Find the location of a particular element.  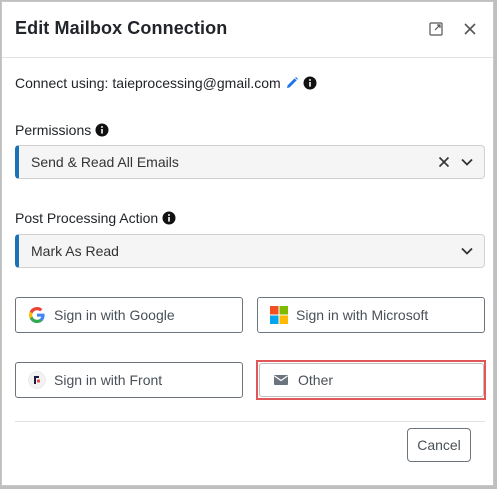

dialog-header: Edit Mailbox Connection is located at coordinates (247, 30).